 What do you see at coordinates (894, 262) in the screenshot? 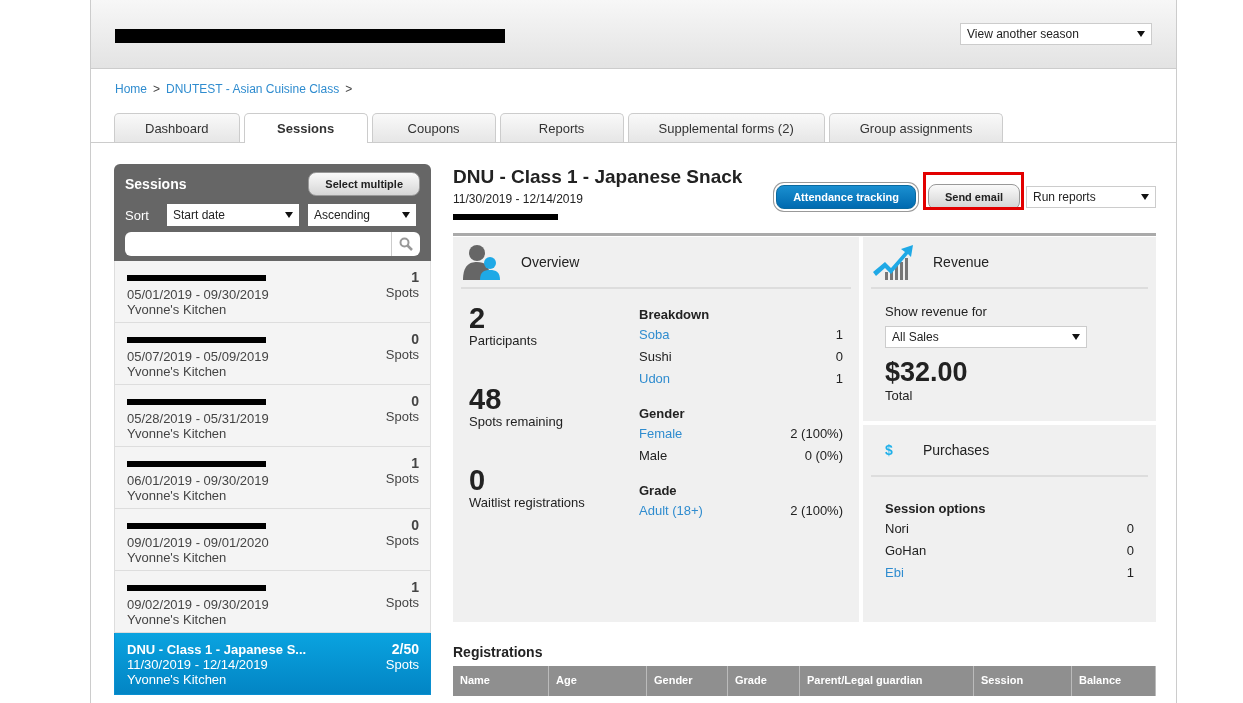
I see `chart-arrow-icon` at bounding box center [894, 262].